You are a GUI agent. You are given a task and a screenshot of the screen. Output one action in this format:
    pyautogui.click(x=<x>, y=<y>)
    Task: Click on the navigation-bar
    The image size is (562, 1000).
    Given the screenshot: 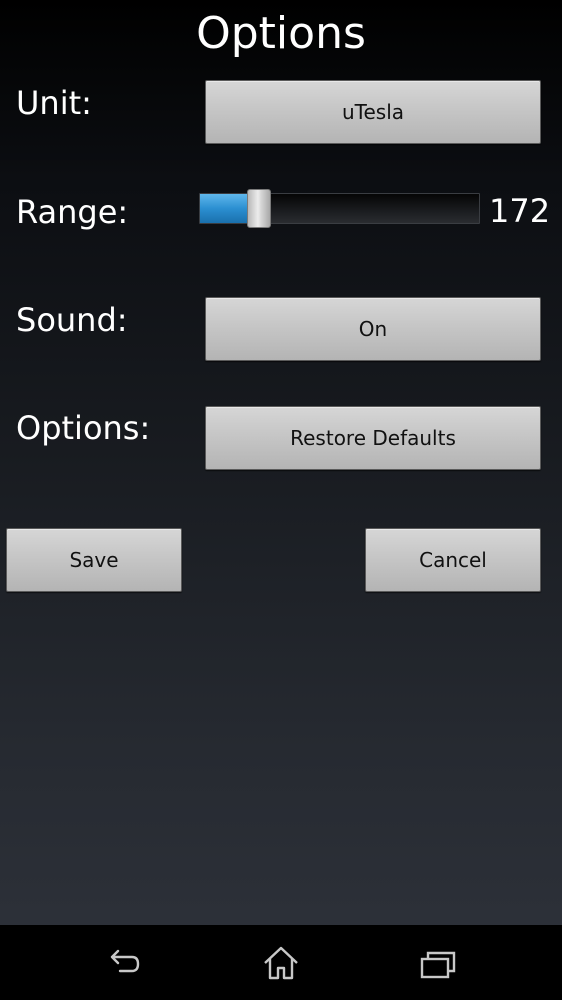 What is the action you would take?
    pyautogui.click(x=281, y=962)
    